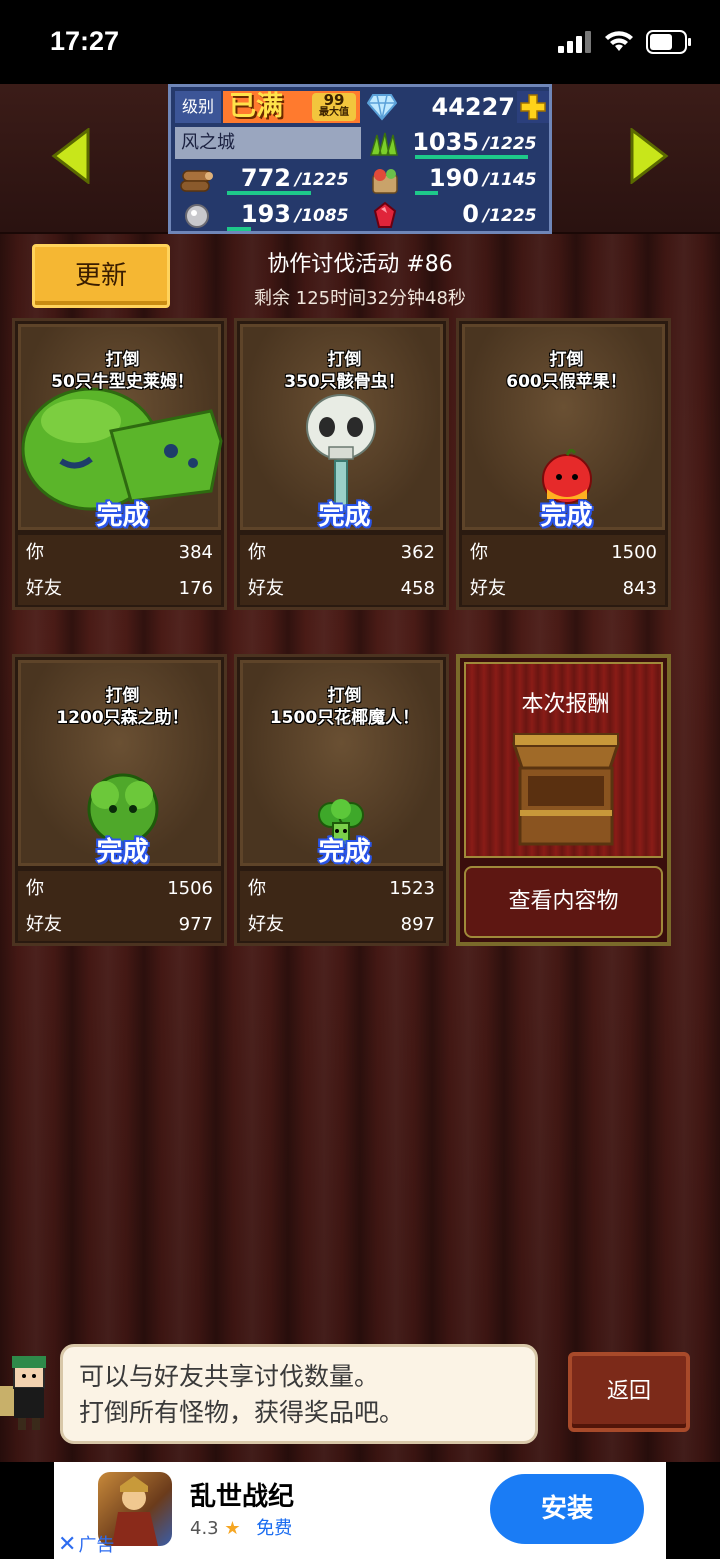  I want to click on level-status: 已满, so click(256, 106).